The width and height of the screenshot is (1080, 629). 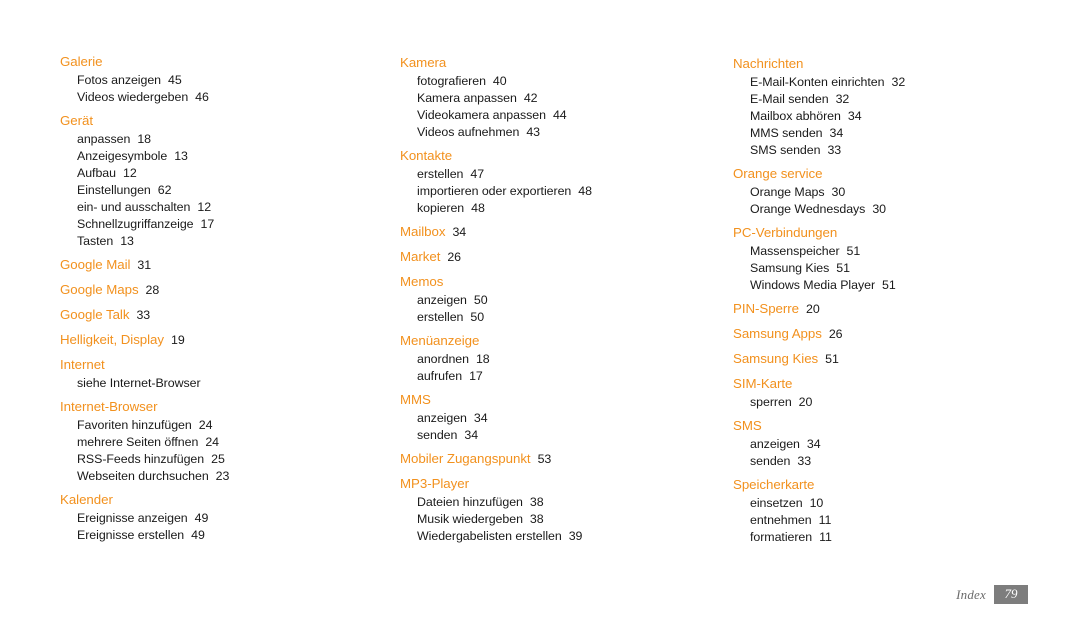 What do you see at coordinates (560, 536) in the screenshot?
I see `index-entry: Wiedergabelisten erstellen 39` at bounding box center [560, 536].